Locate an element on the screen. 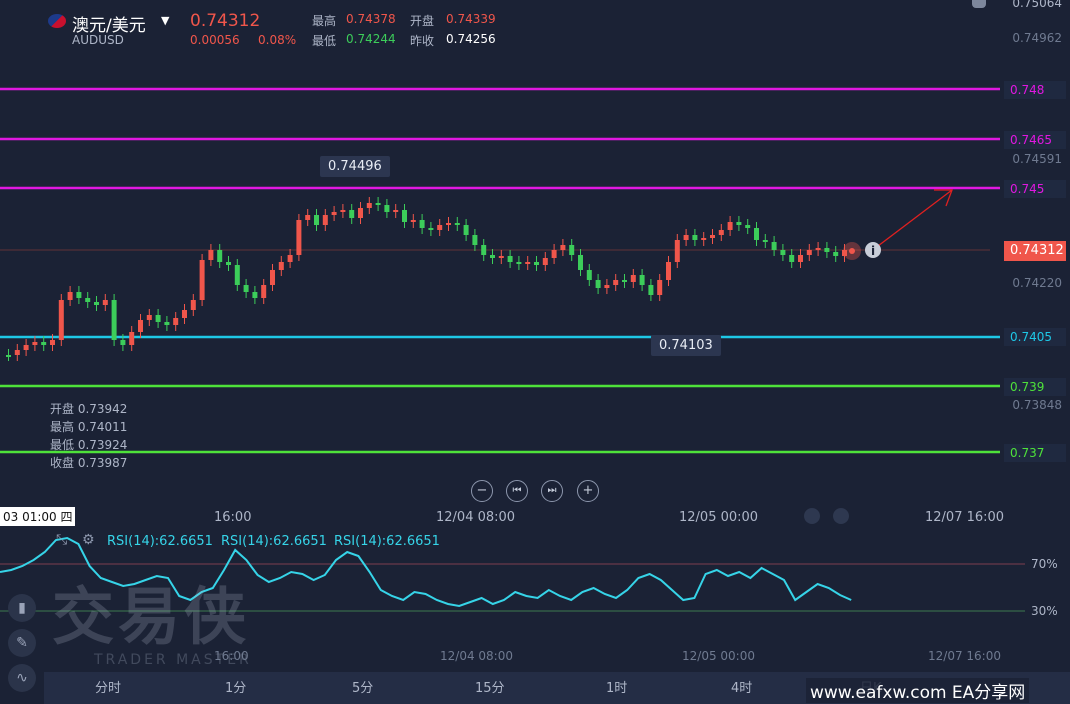 Image resolution: width=1070 pixels, height=704 pixels. zoom-in-button: + is located at coordinates (588, 491).